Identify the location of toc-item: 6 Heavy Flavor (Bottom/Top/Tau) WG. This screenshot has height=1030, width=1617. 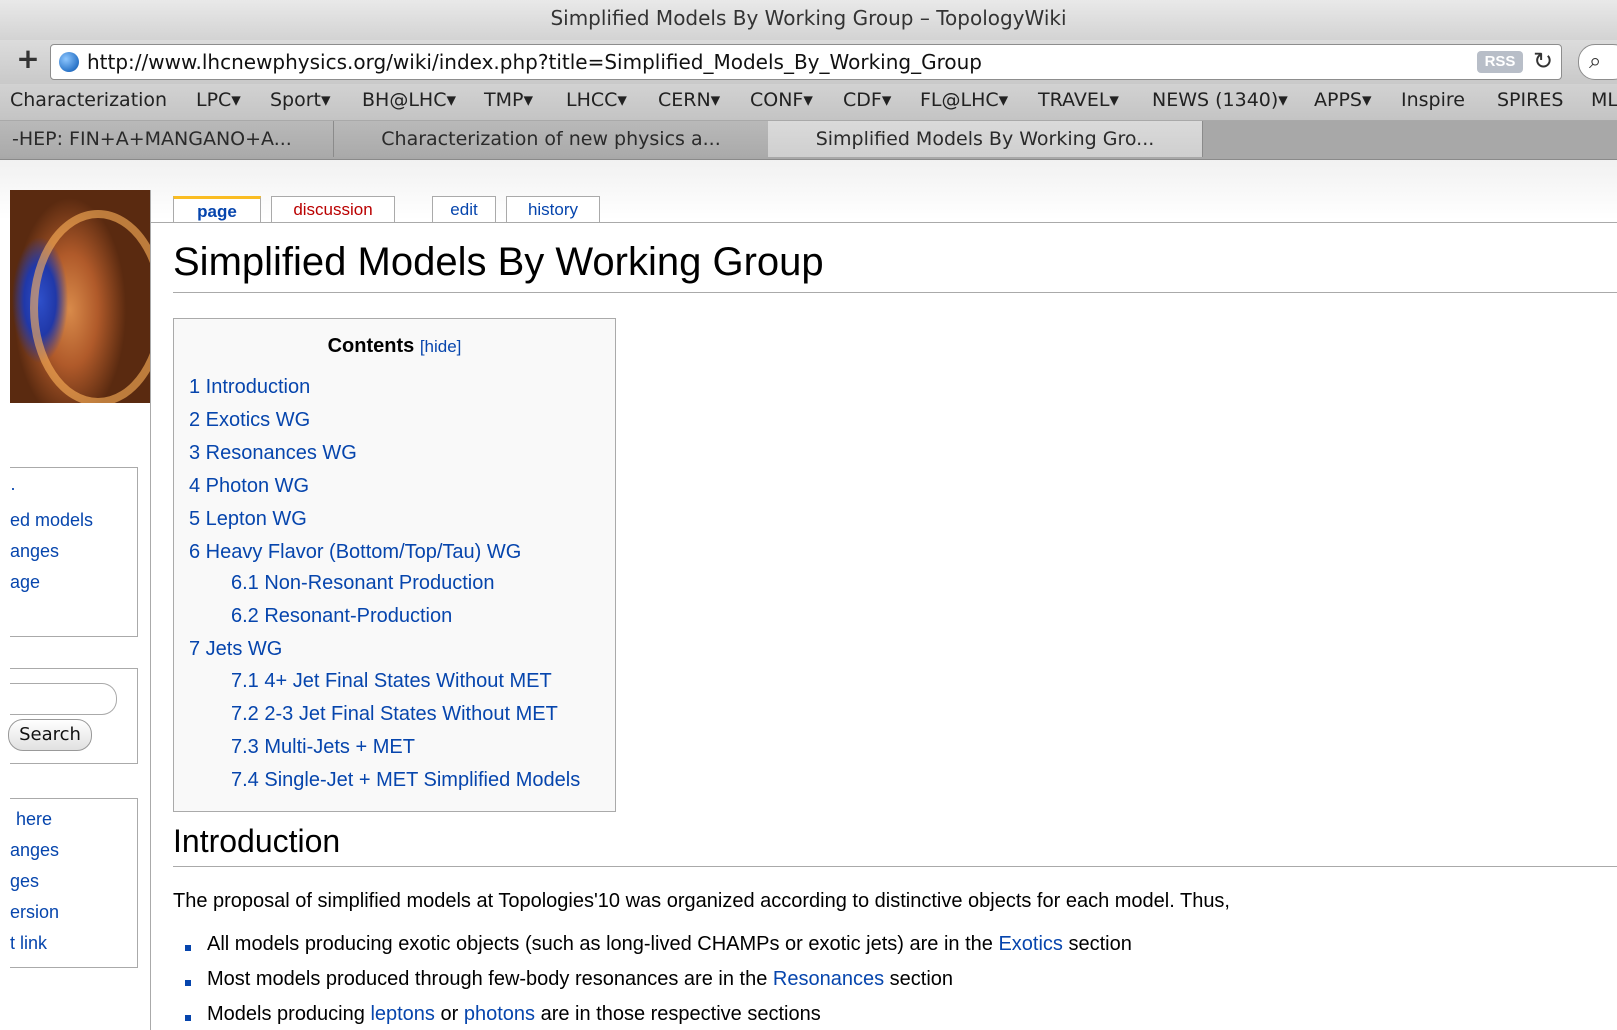
(355, 552).